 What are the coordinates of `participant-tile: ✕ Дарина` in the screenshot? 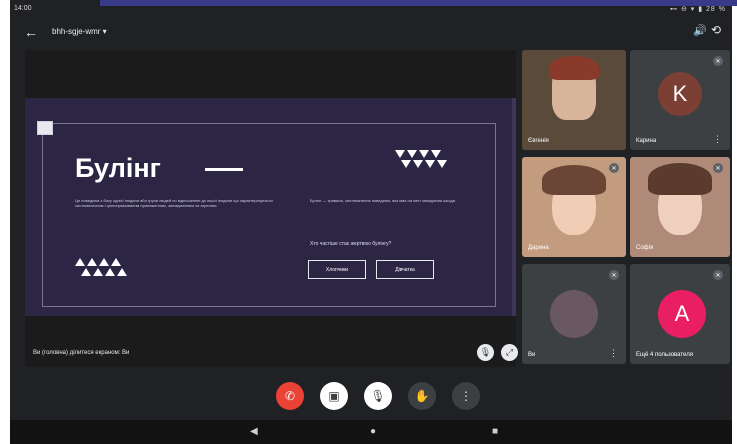 It's located at (574, 207).